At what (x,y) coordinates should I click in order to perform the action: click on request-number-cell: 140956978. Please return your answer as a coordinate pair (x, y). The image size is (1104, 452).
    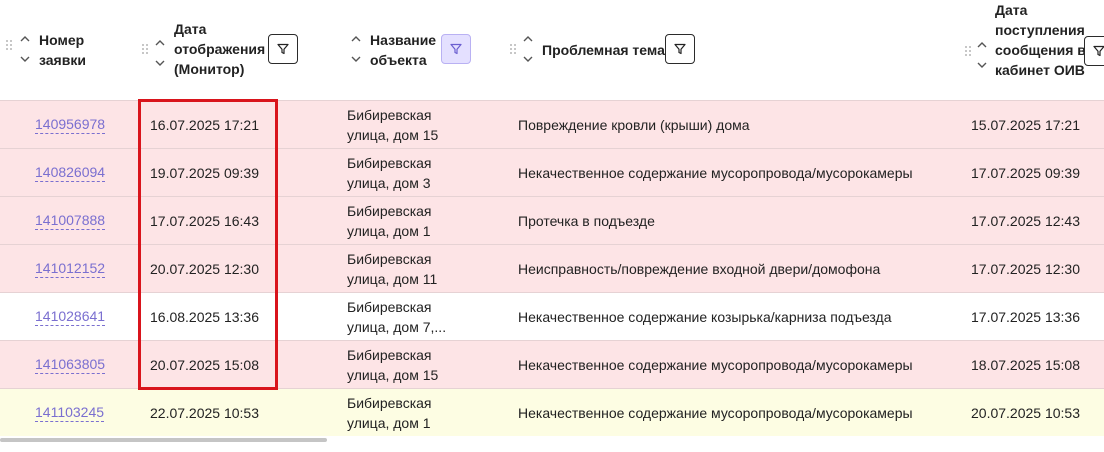
    Looking at the image, I should click on (70, 125).